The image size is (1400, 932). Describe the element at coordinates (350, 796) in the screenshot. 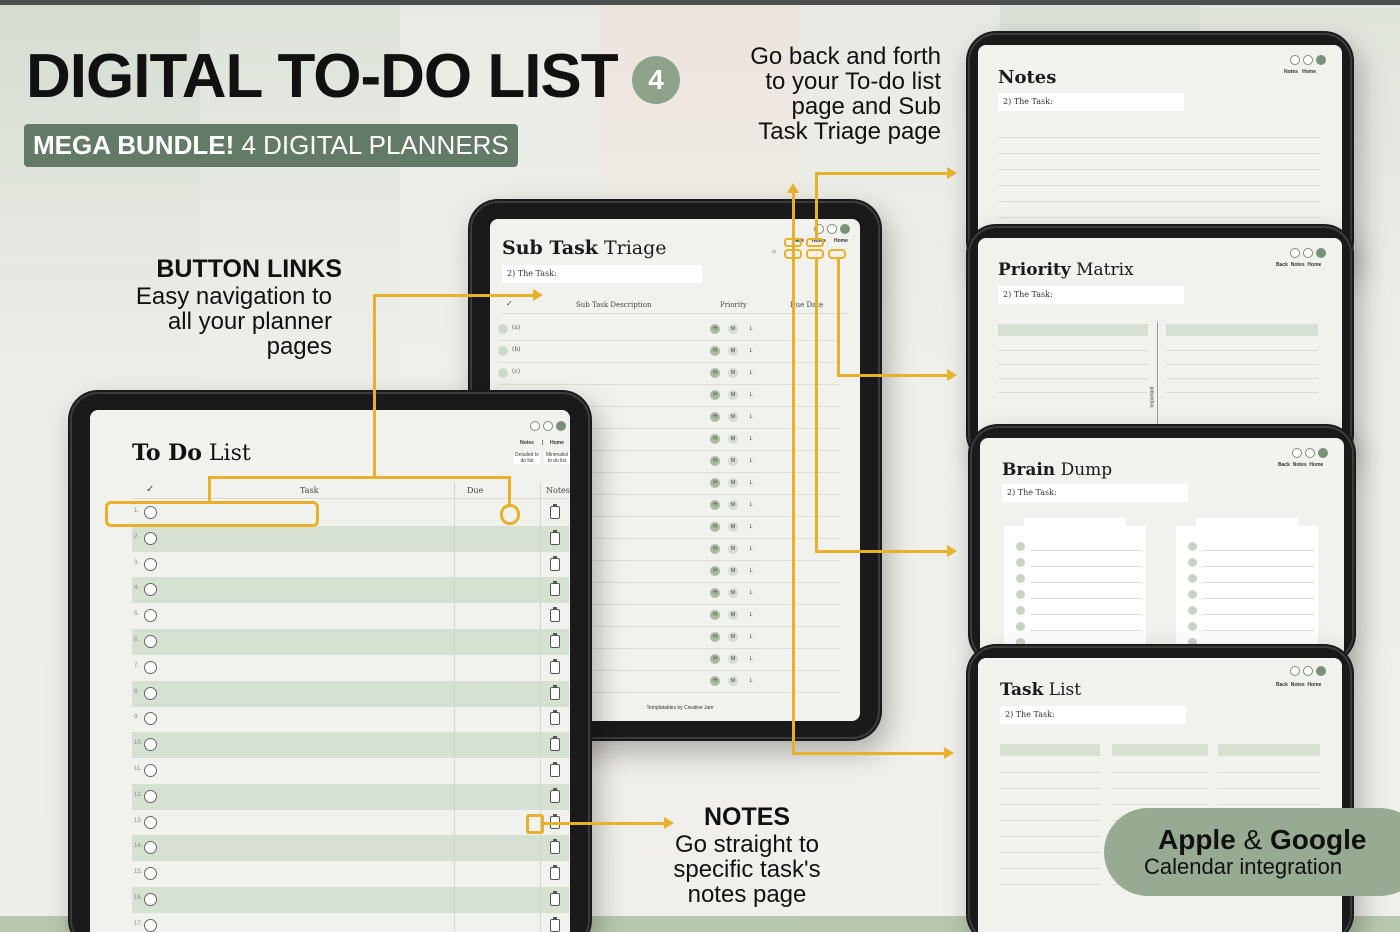

I see `table-row: 12.` at that location.